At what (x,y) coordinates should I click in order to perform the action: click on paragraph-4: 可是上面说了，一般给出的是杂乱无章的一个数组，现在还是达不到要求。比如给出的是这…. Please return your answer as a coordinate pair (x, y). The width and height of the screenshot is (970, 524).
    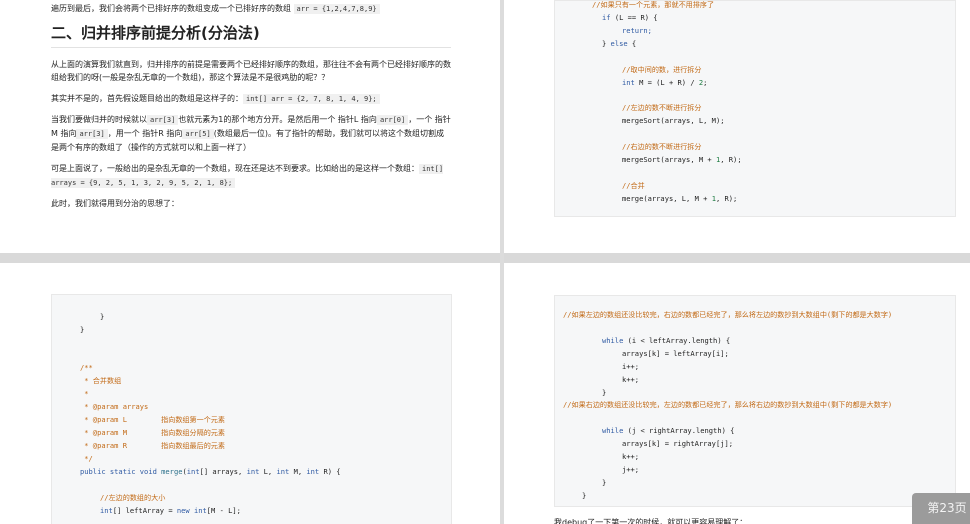
    Looking at the image, I should click on (251, 176).